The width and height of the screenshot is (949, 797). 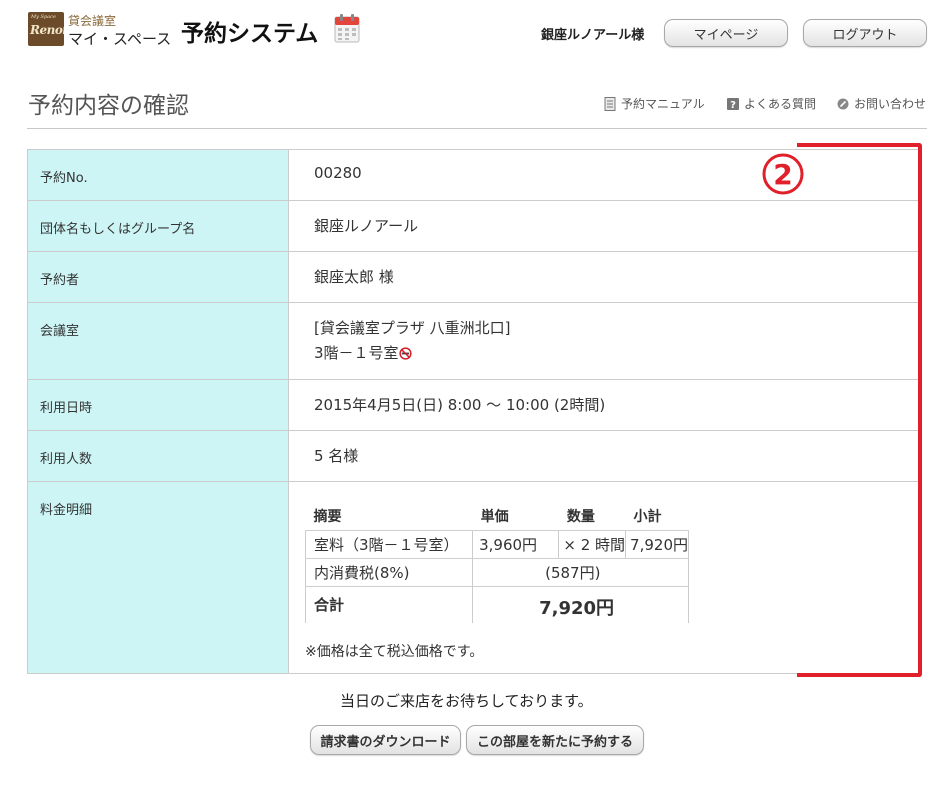 I want to click on system-title: 予約システム, so click(x=250, y=34).